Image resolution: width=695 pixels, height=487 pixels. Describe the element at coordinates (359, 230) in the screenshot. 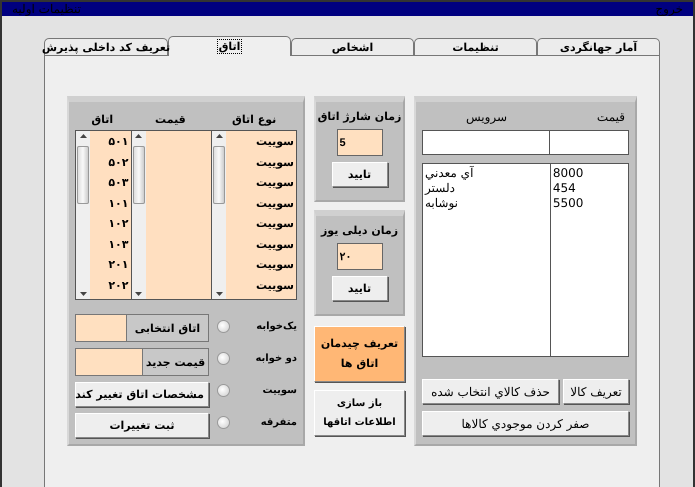

I see `group-title: زمان دیلی یوز` at that location.